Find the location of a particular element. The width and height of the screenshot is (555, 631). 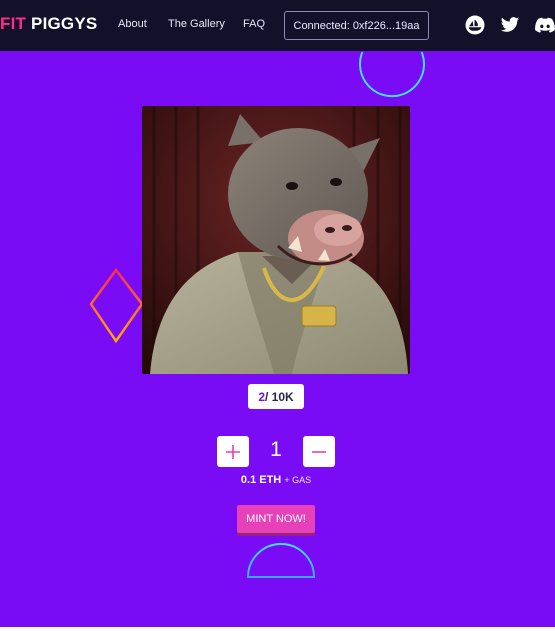

increase-quantity-button is located at coordinates (233, 451).